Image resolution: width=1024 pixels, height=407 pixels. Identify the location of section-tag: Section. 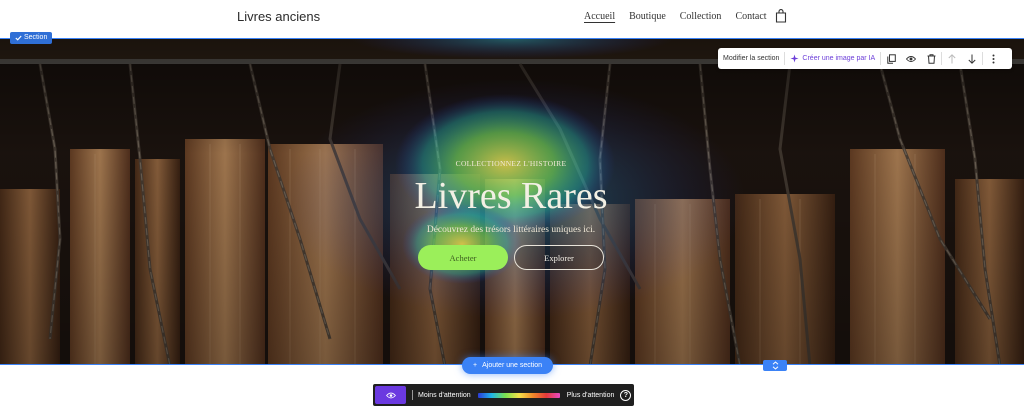
(31, 38).